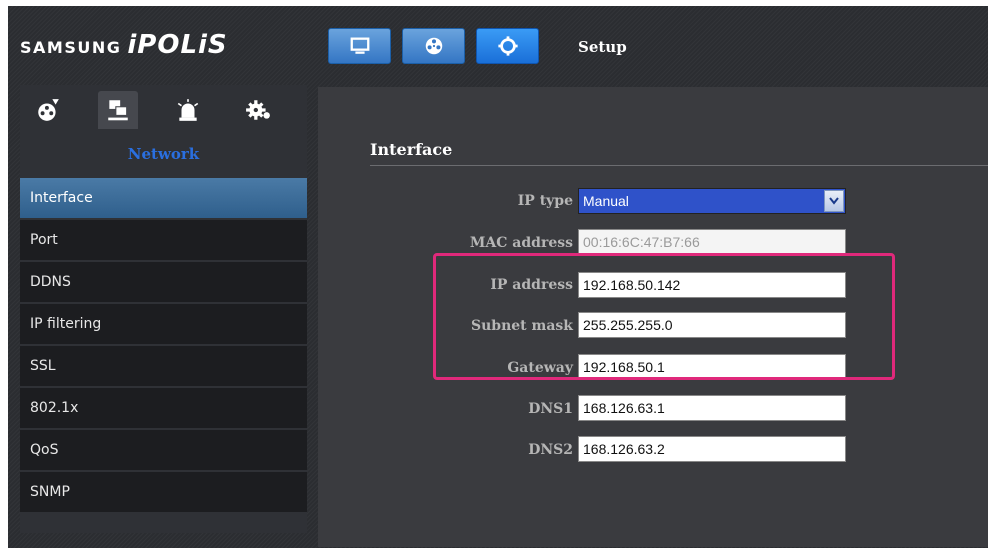 This screenshot has height=548, width=988. I want to click on sidebar-item-ssl: SSL, so click(163, 366).